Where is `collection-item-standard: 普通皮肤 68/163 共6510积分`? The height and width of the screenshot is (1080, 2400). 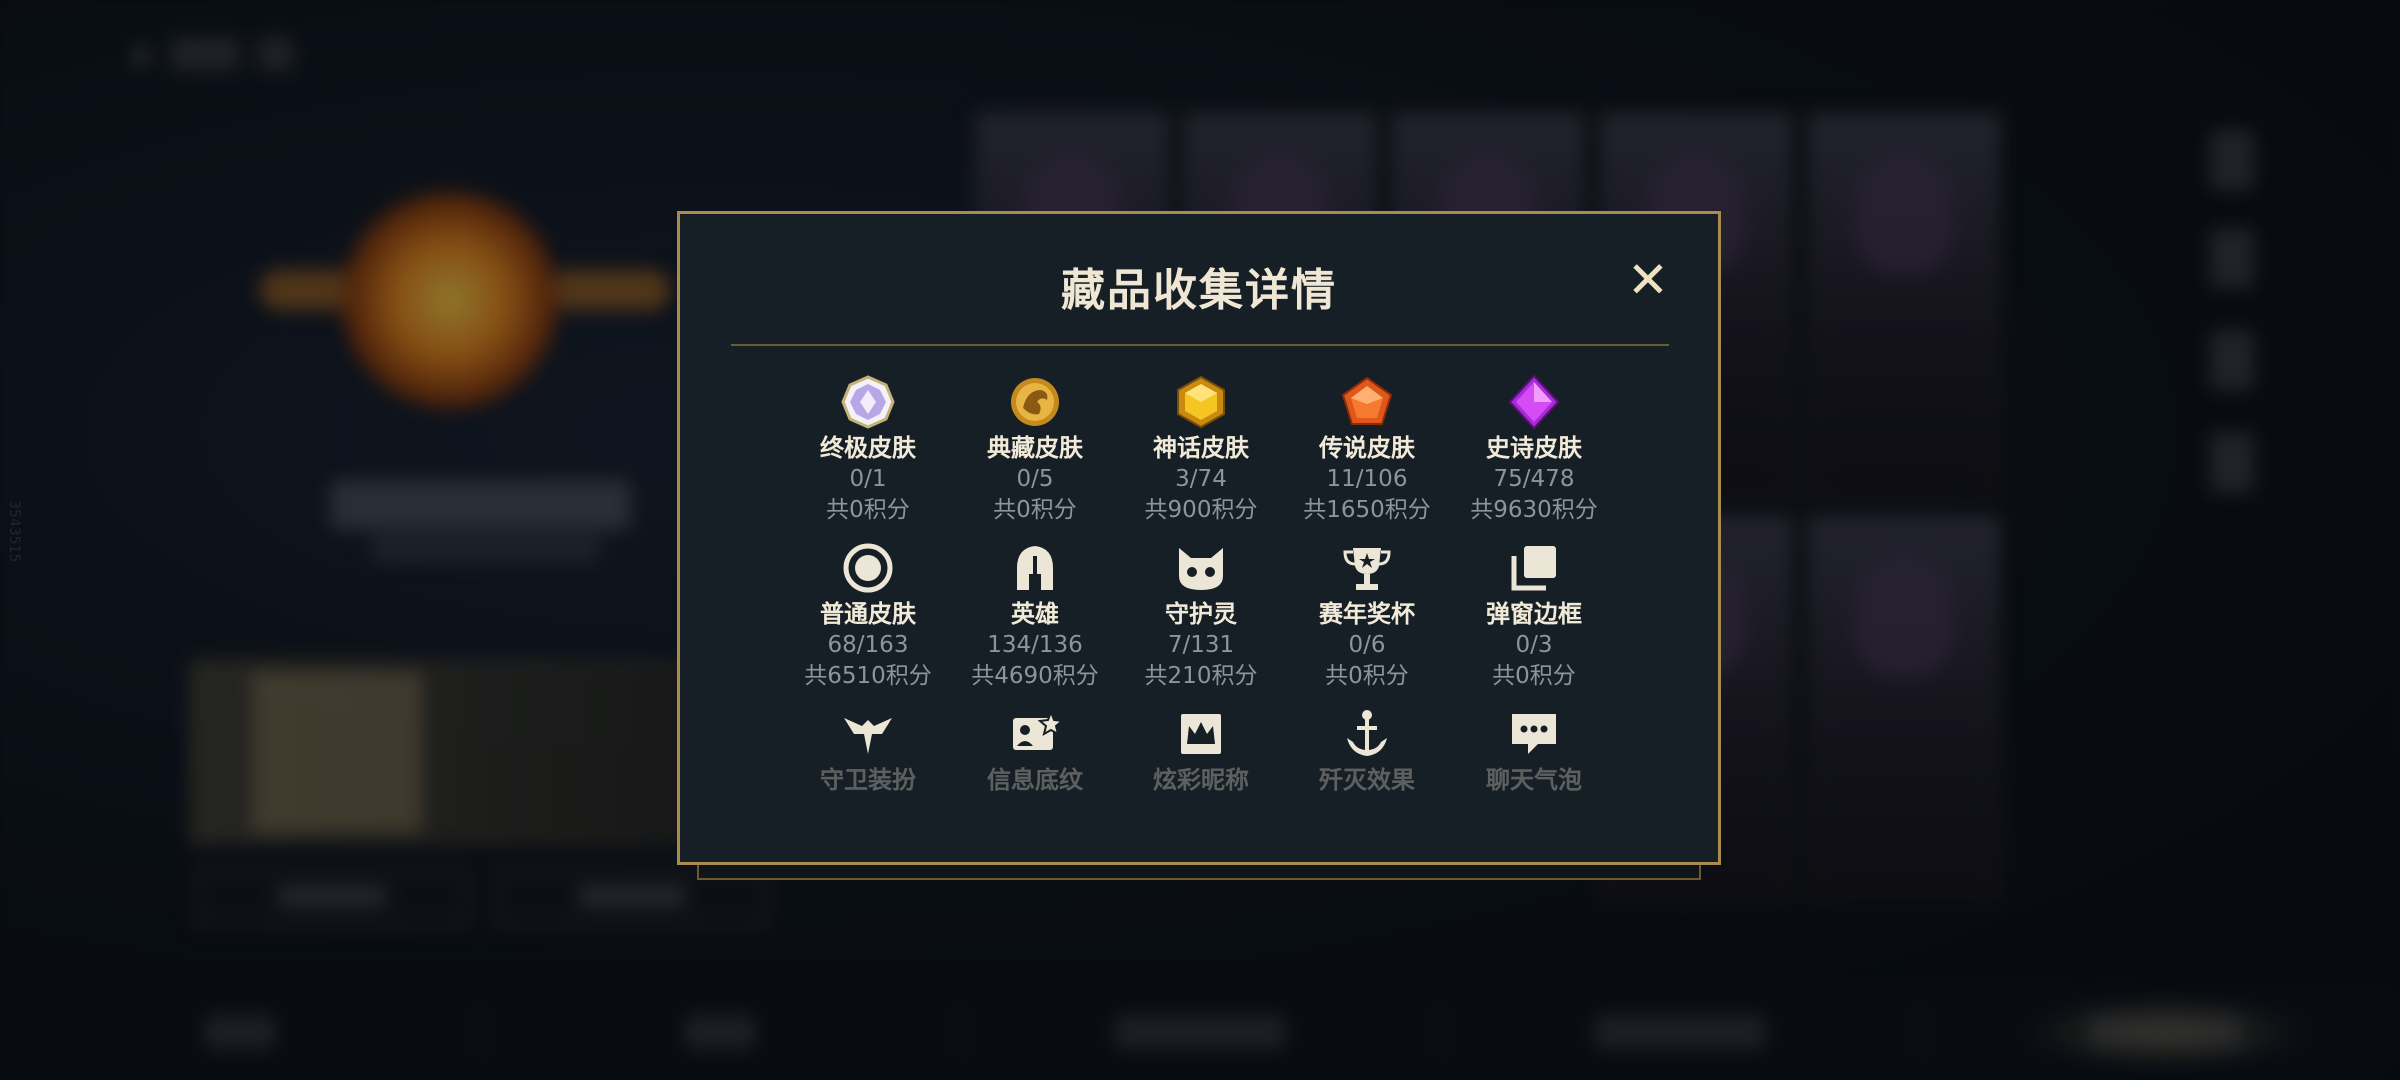 collection-item-standard: 普通皮肤 68/163 共6510积分 is located at coordinates (868, 616).